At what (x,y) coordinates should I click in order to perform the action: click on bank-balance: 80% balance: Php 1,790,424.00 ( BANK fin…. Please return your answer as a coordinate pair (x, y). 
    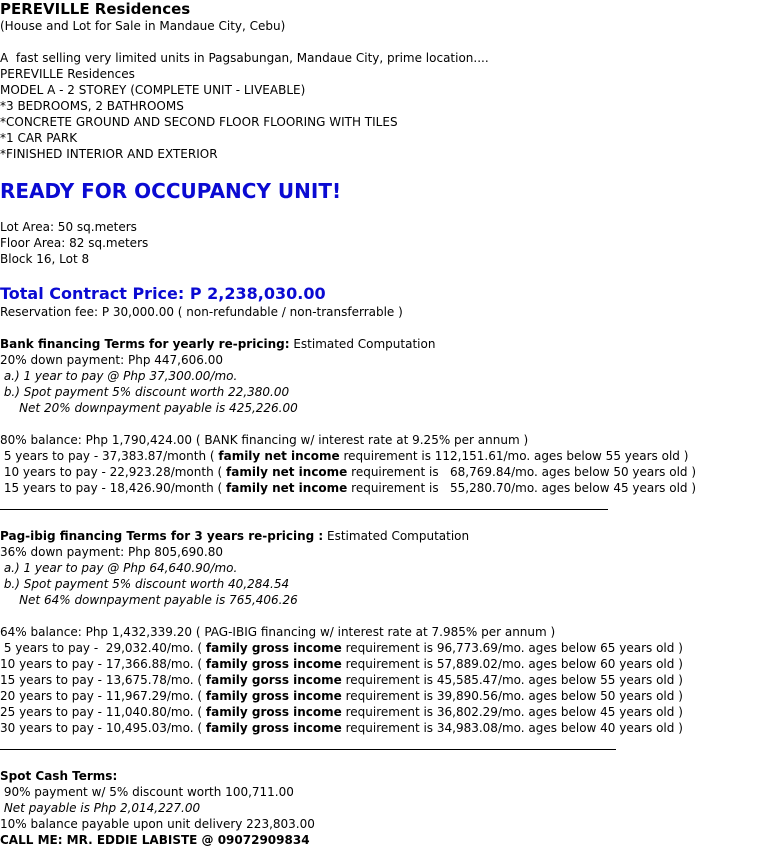
    Looking at the image, I should click on (264, 440).